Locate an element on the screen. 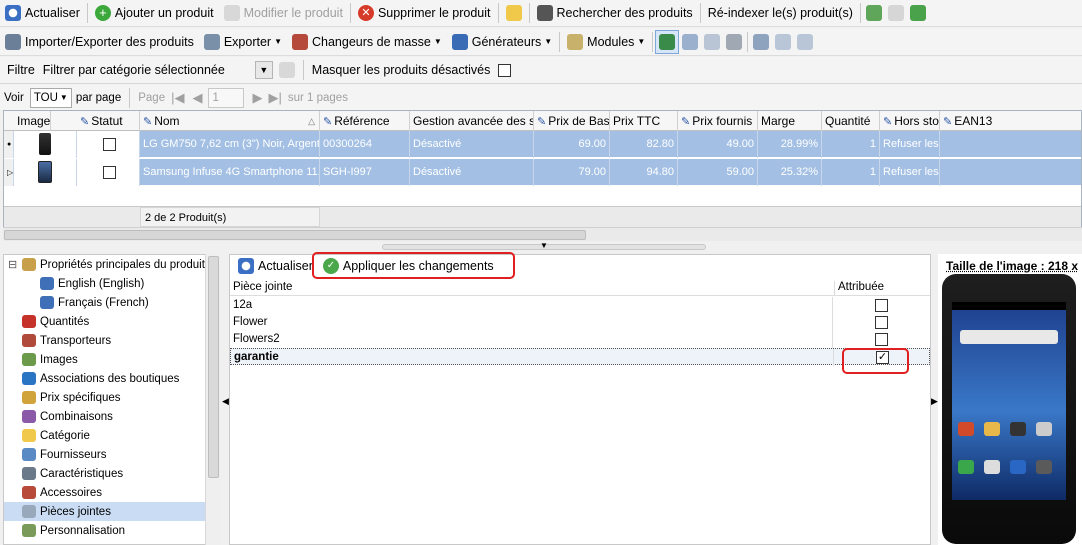  reference-cell: SGH-I997 is located at coordinates (365, 172).